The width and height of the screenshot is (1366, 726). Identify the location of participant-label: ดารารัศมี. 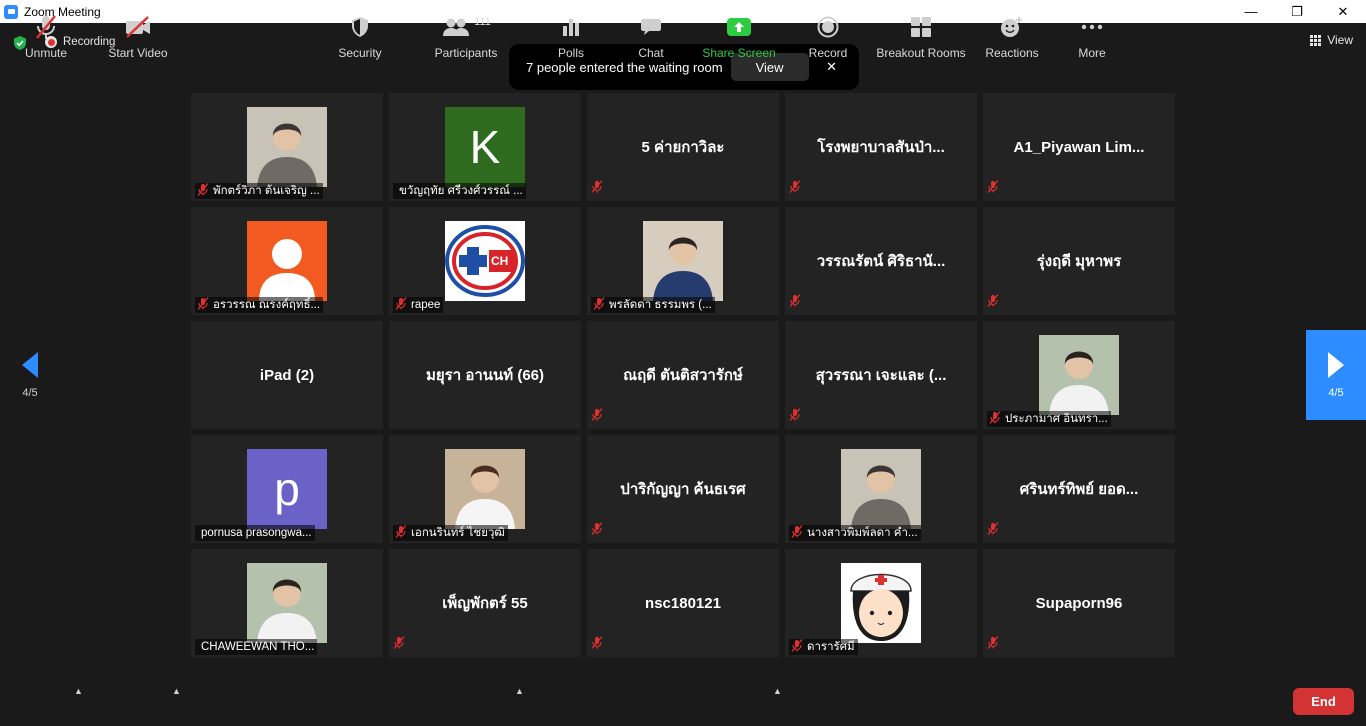
(823, 647).